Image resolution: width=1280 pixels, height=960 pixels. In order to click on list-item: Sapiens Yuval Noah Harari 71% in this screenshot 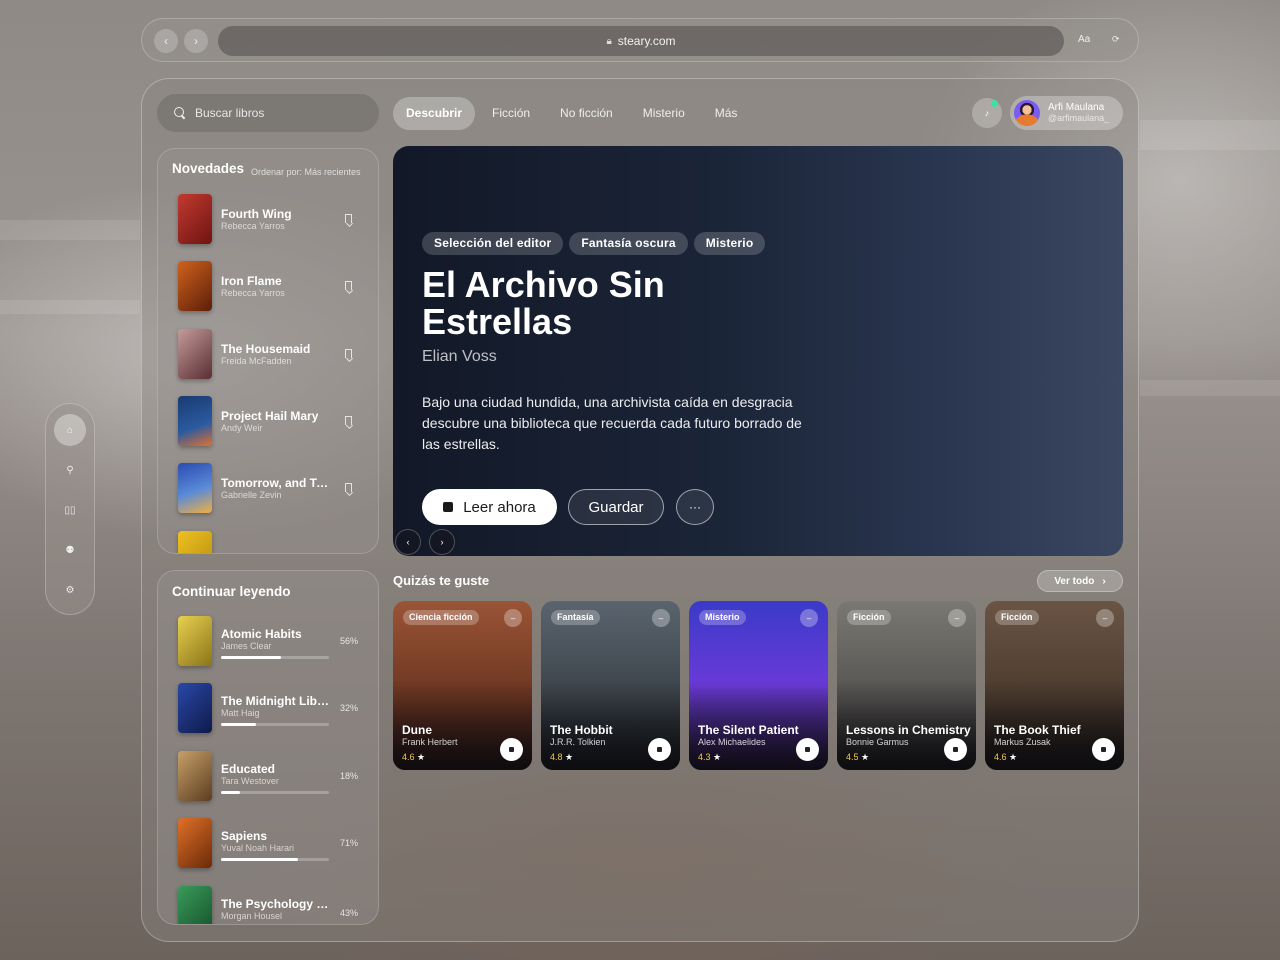, I will do `click(273, 843)`.